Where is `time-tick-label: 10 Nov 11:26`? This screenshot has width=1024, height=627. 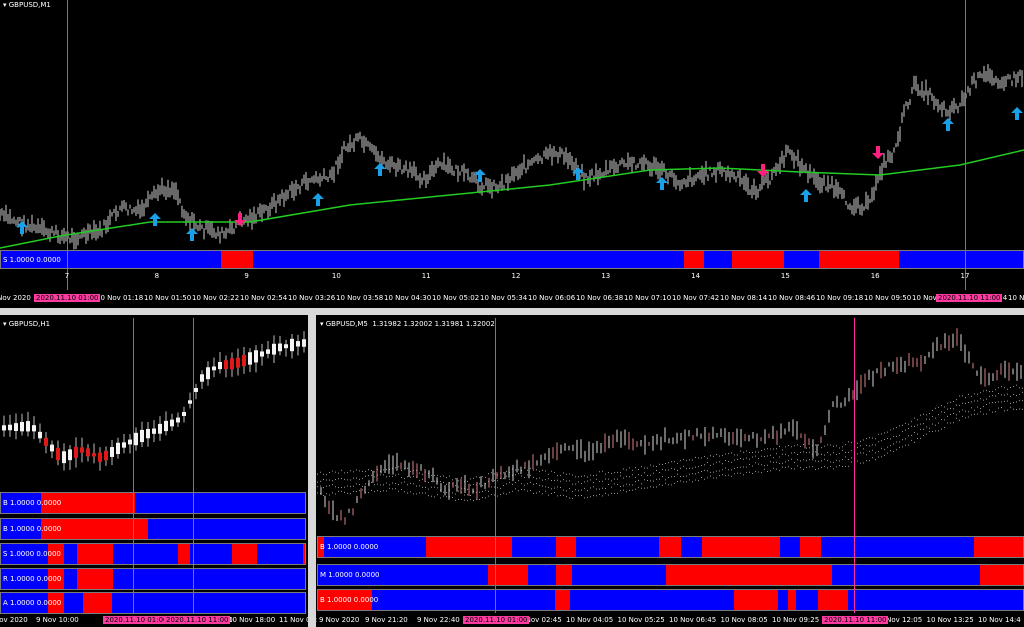
time-tick-label: 10 Nov 11:26 is located at coordinates (1016, 298).